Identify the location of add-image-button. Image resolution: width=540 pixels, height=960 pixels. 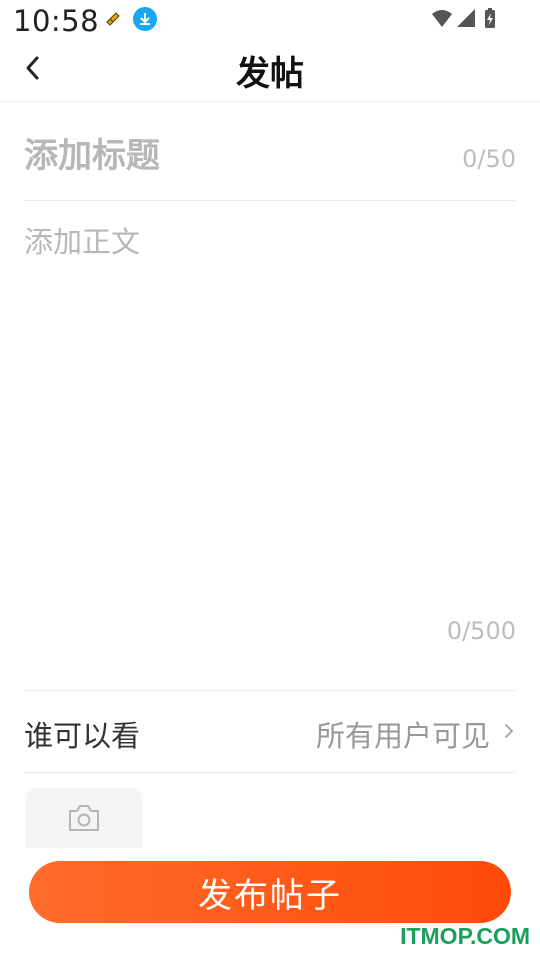
(84, 818).